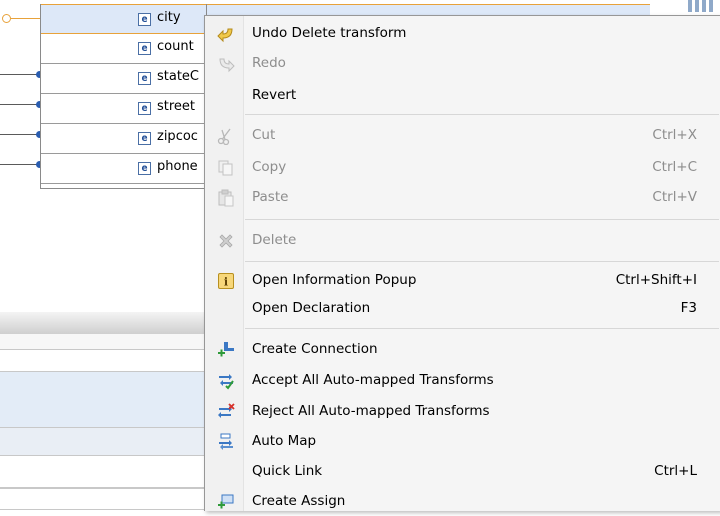 This screenshot has height=516, width=720. What do you see at coordinates (704, 7) in the screenshot?
I see `overview-scroll-icon` at bounding box center [704, 7].